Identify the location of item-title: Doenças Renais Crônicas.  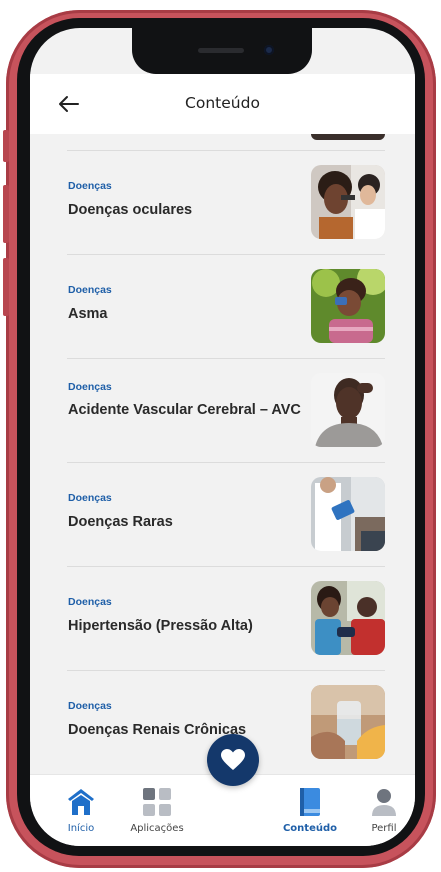
(157, 730).